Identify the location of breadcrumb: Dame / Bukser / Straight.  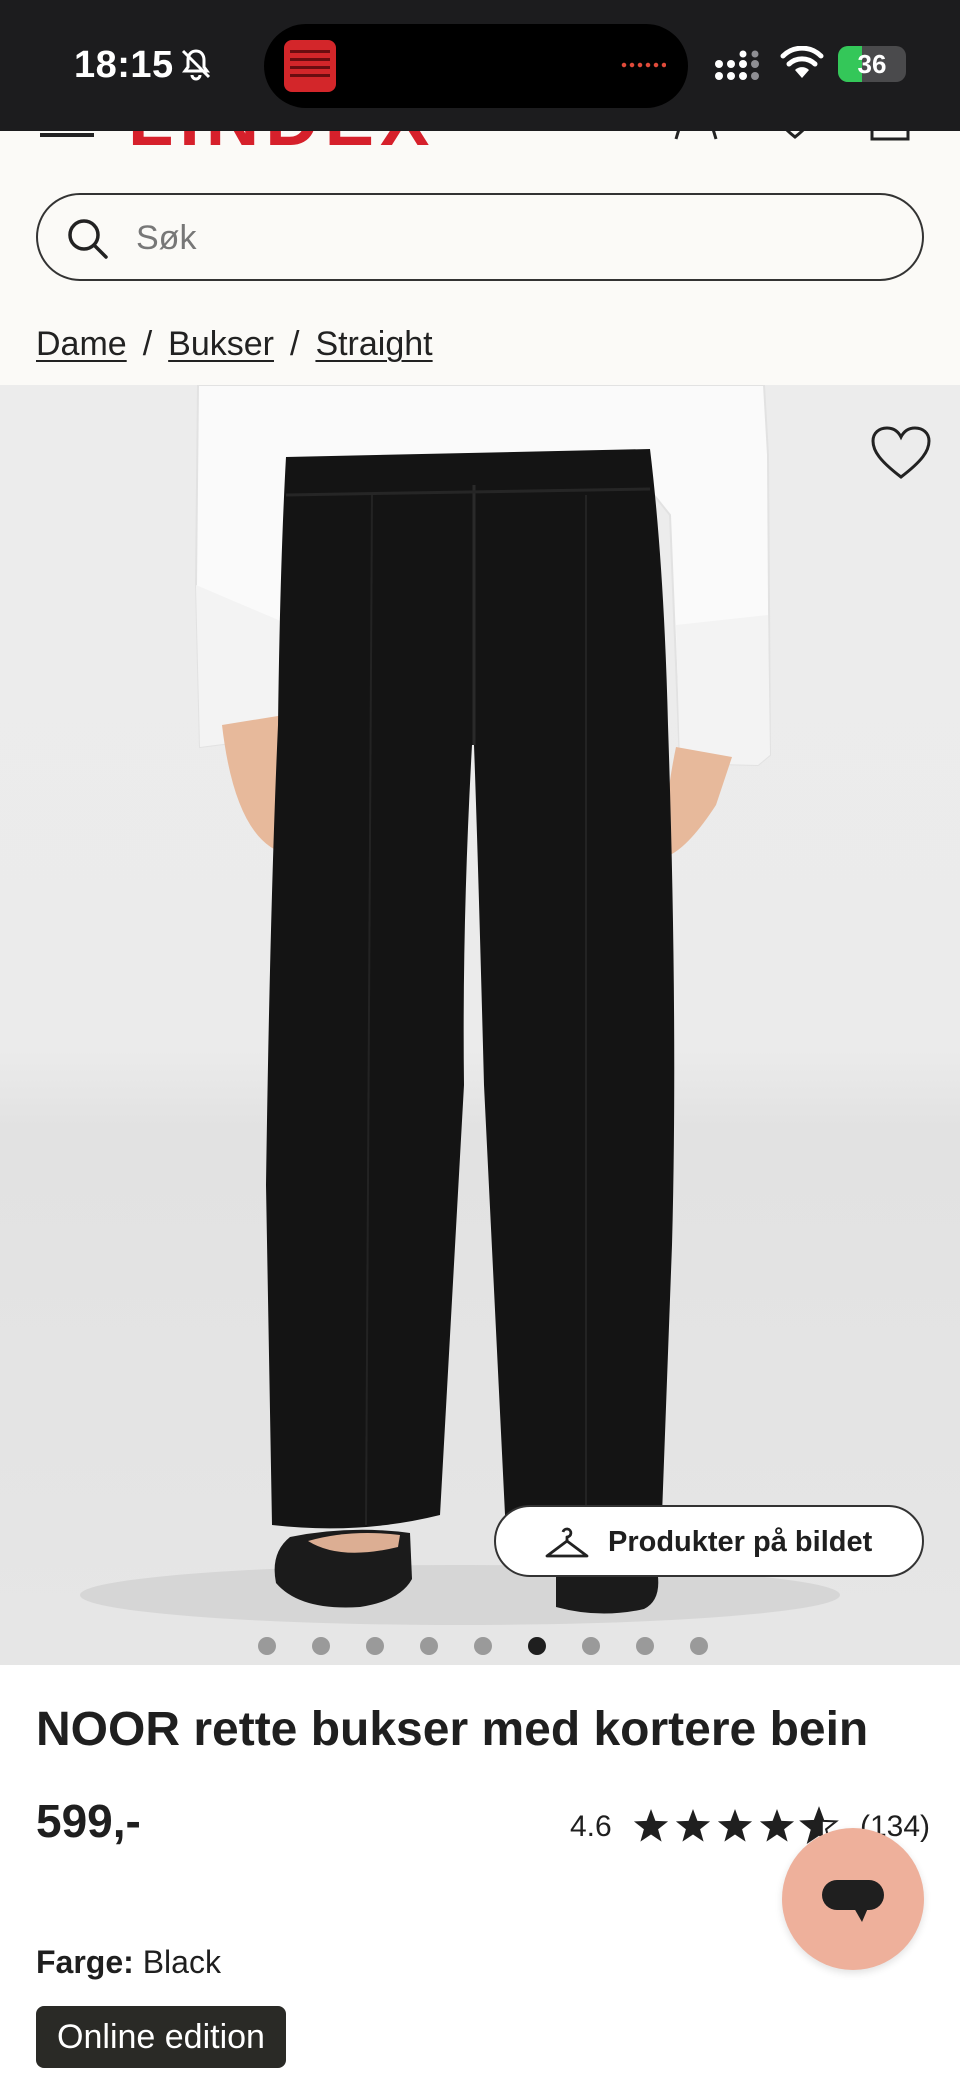
(234, 344).